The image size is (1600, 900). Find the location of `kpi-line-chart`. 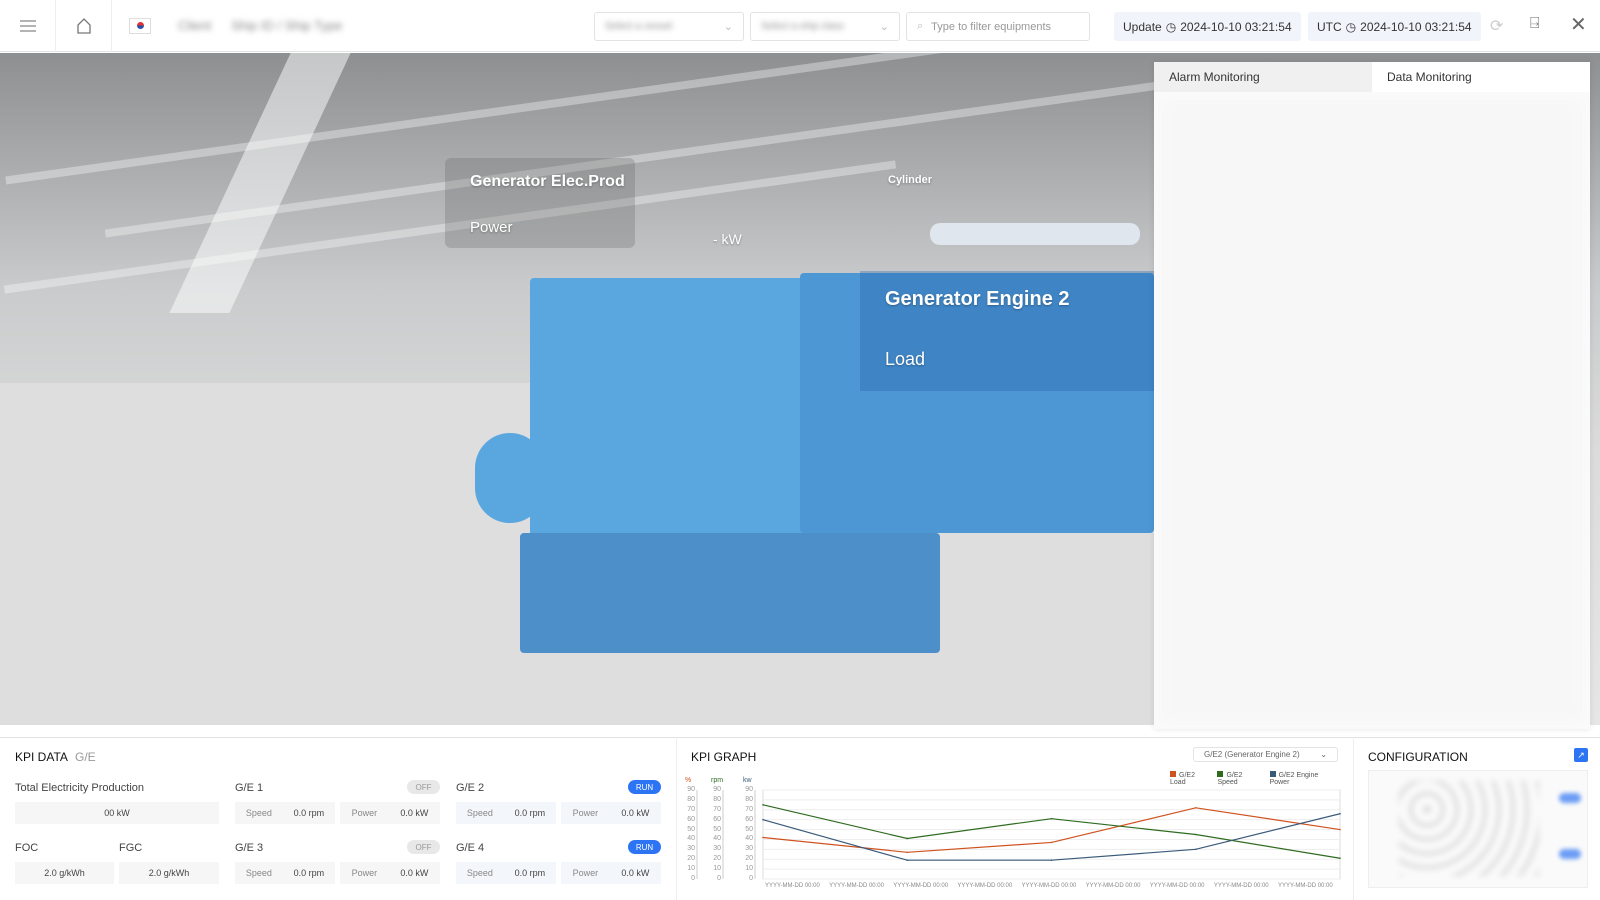

kpi-line-chart is located at coordinates (1018, 834).